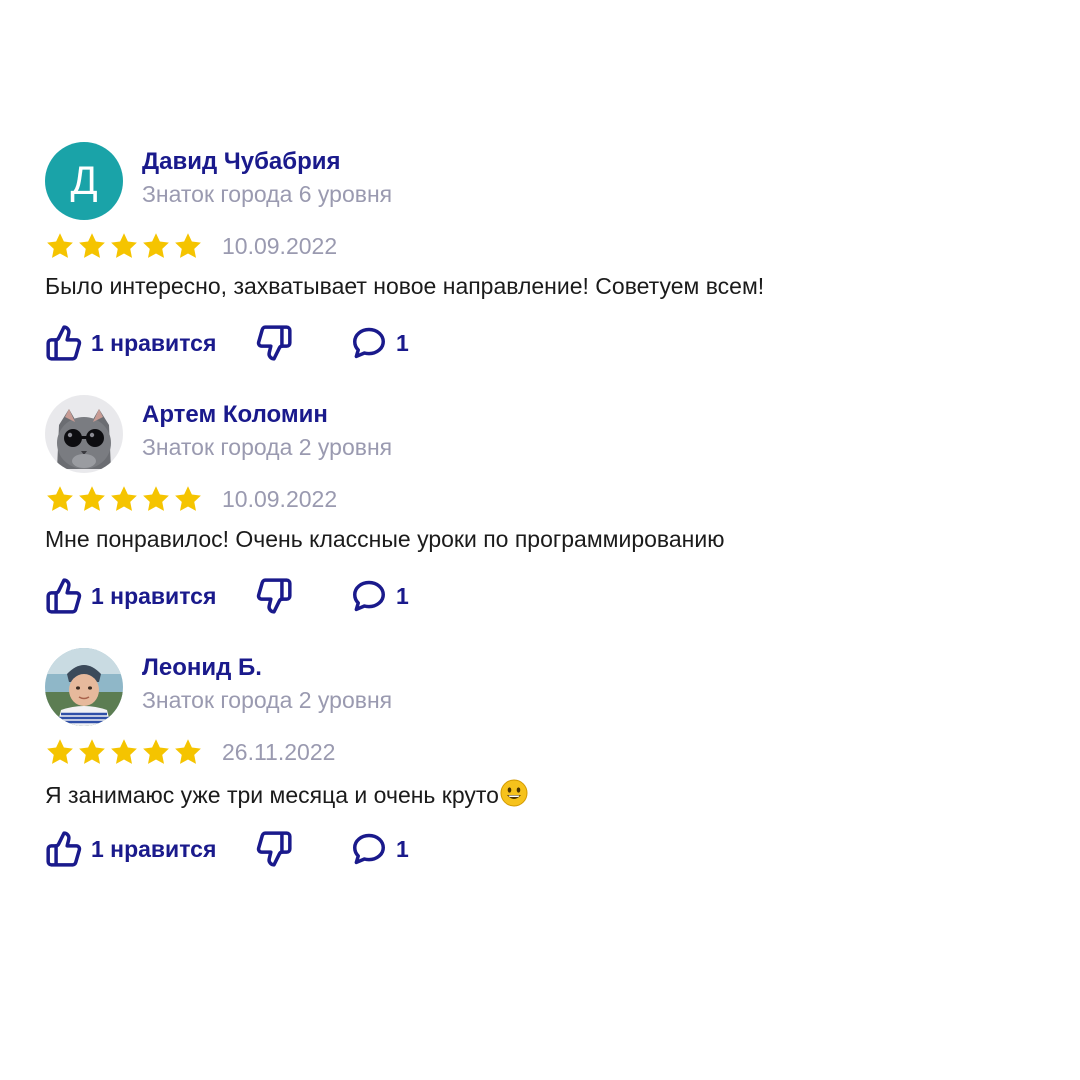 This screenshot has width=1080, height=1080. I want to click on review-text-content: Я занимаюс уже три месяца и очень круто, so click(272, 795).